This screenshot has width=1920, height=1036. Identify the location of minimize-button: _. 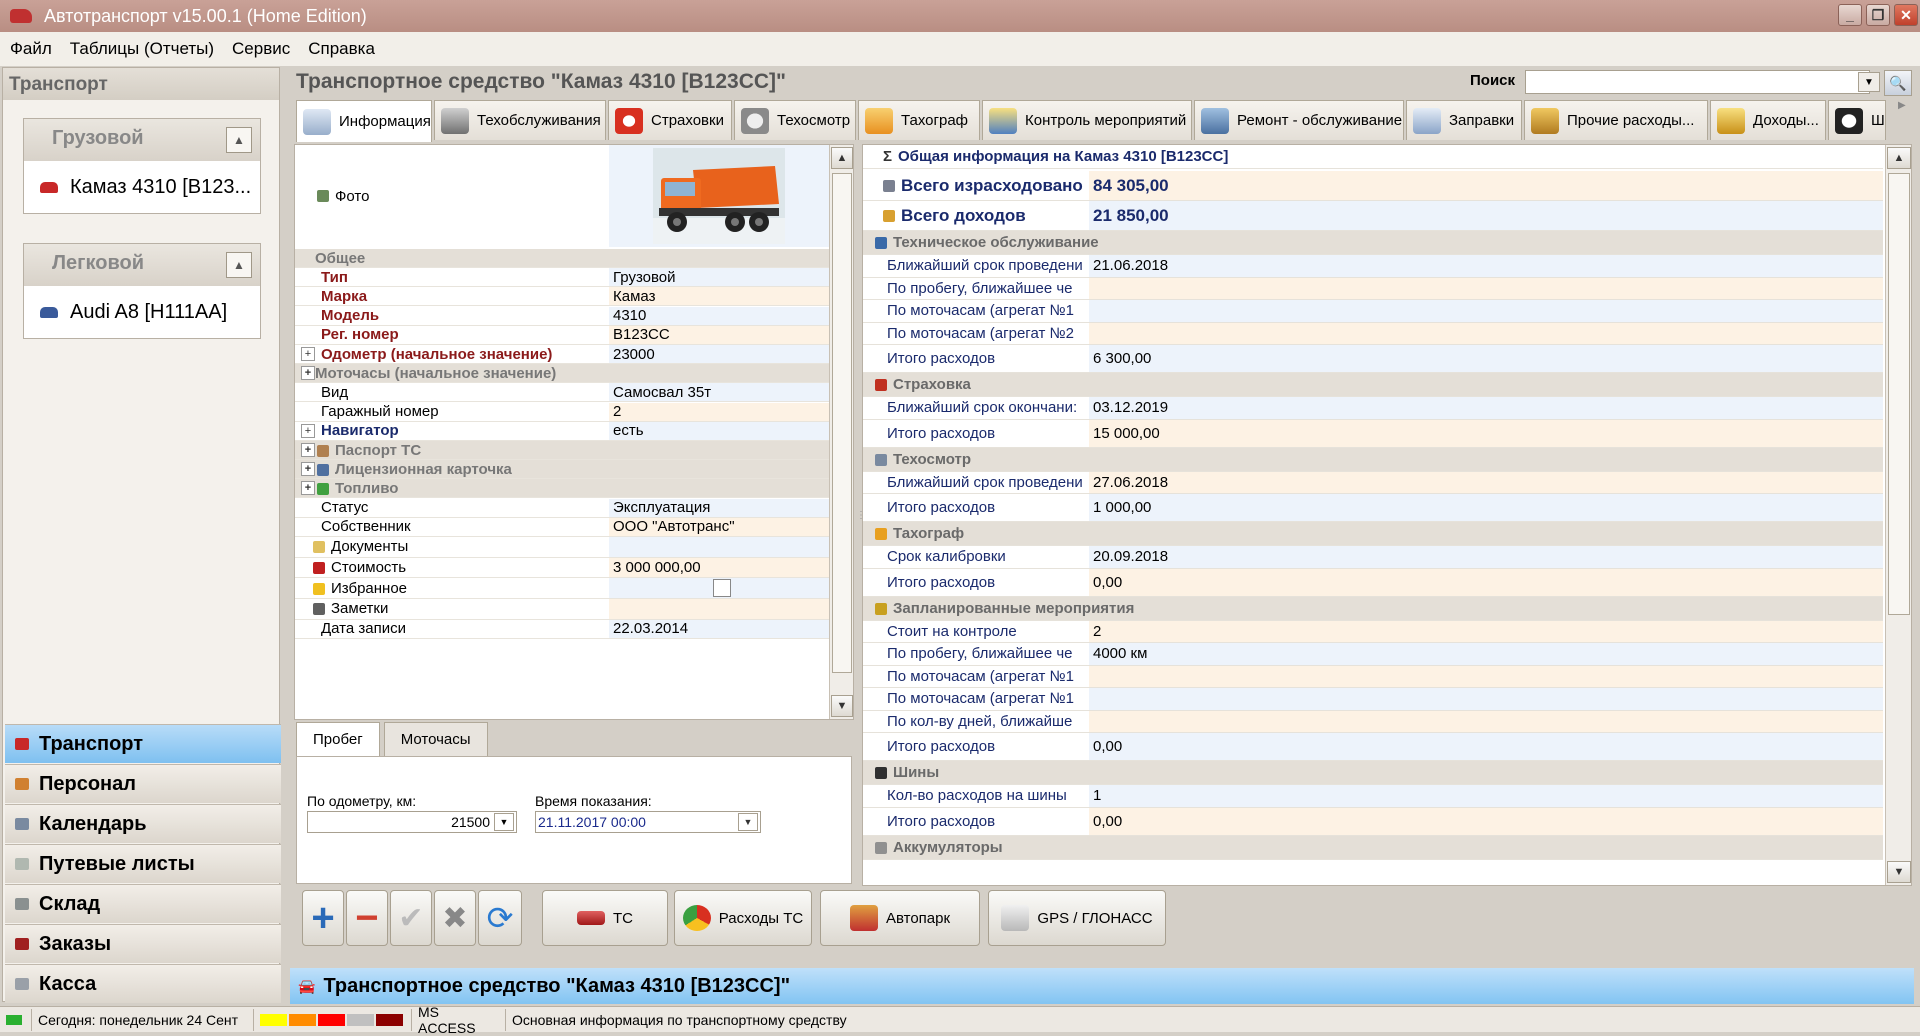
(1850, 15).